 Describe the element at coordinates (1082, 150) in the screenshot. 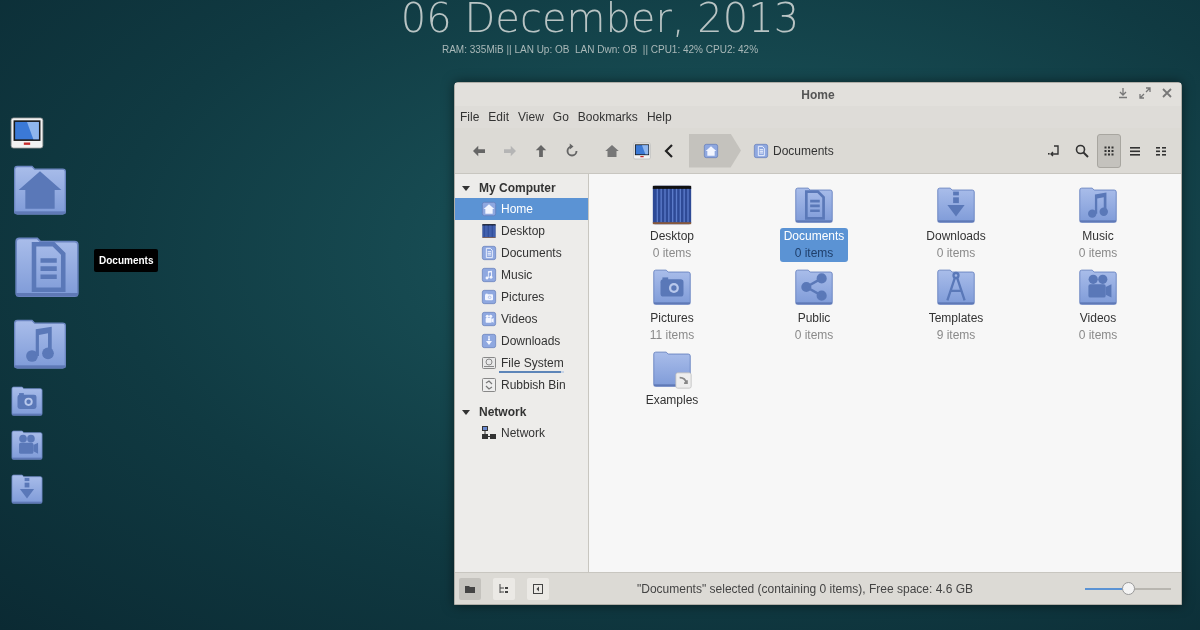

I see `search-icon` at that location.